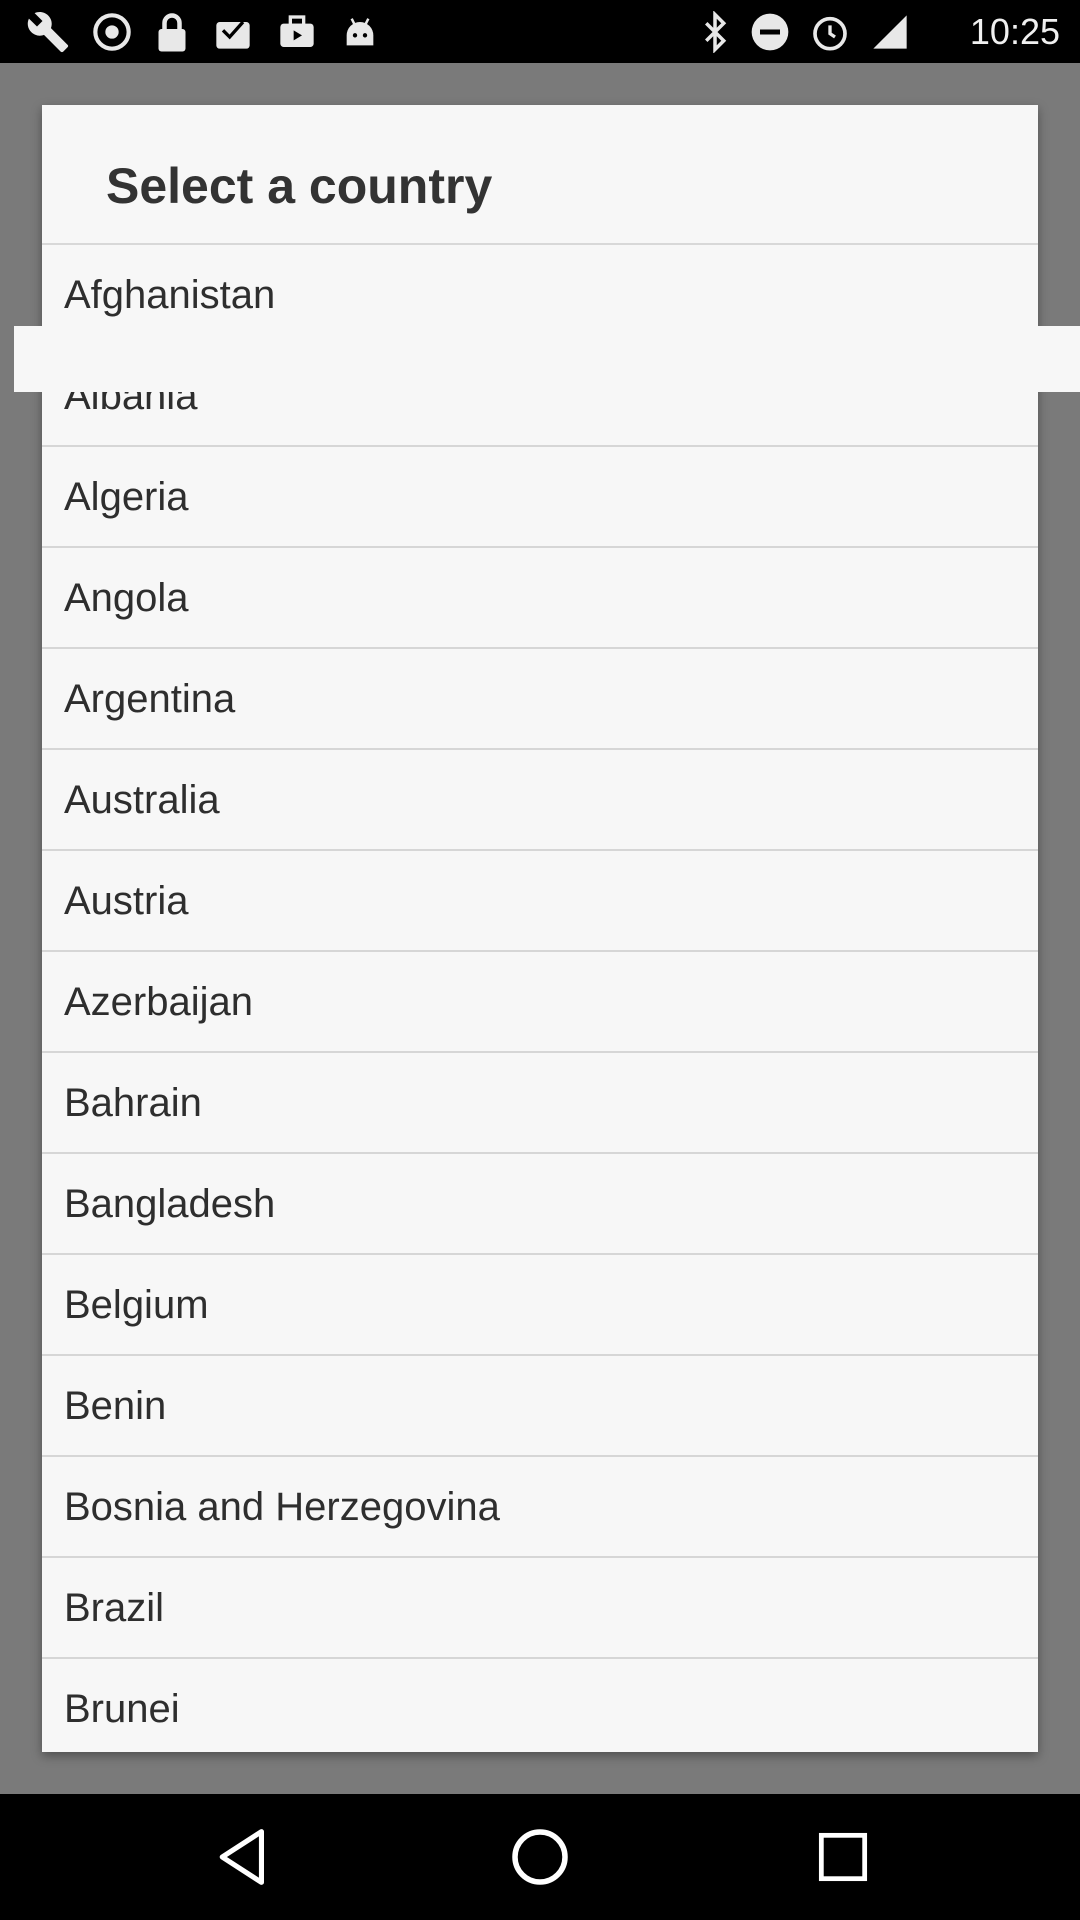  What do you see at coordinates (297, 32) in the screenshot?
I see `briefcase-icon` at bounding box center [297, 32].